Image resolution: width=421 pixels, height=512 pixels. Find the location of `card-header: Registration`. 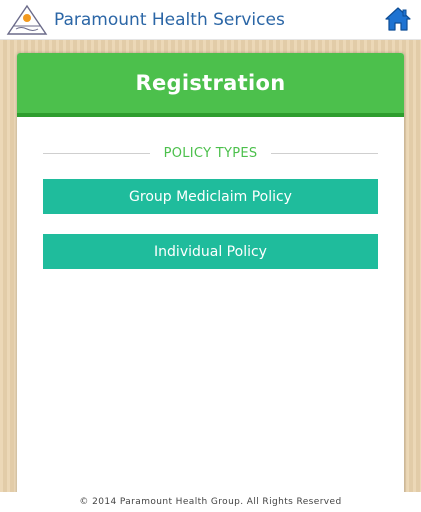

card-header: Registration is located at coordinates (210, 85).